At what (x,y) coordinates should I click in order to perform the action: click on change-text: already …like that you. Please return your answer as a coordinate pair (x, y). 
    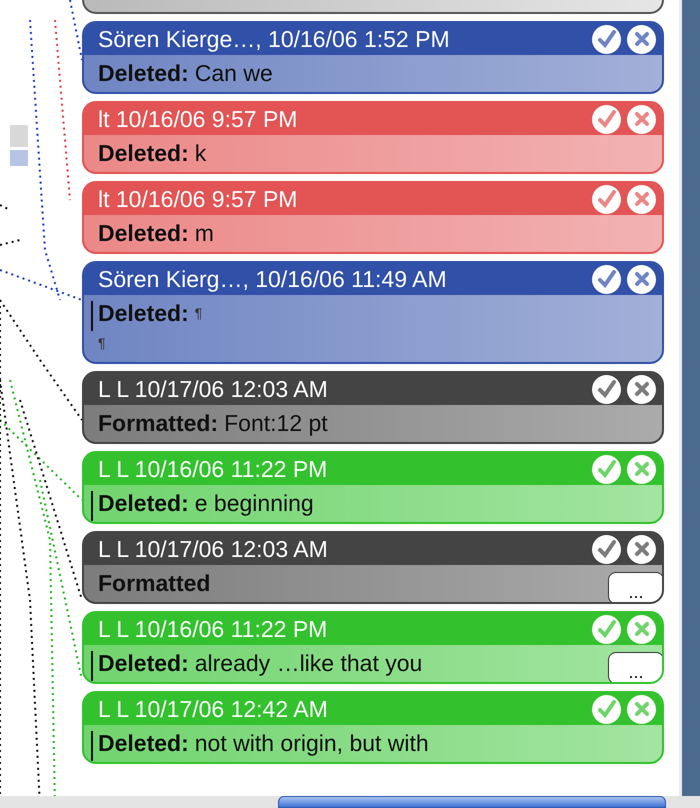
    Looking at the image, I should click on (308, 663).